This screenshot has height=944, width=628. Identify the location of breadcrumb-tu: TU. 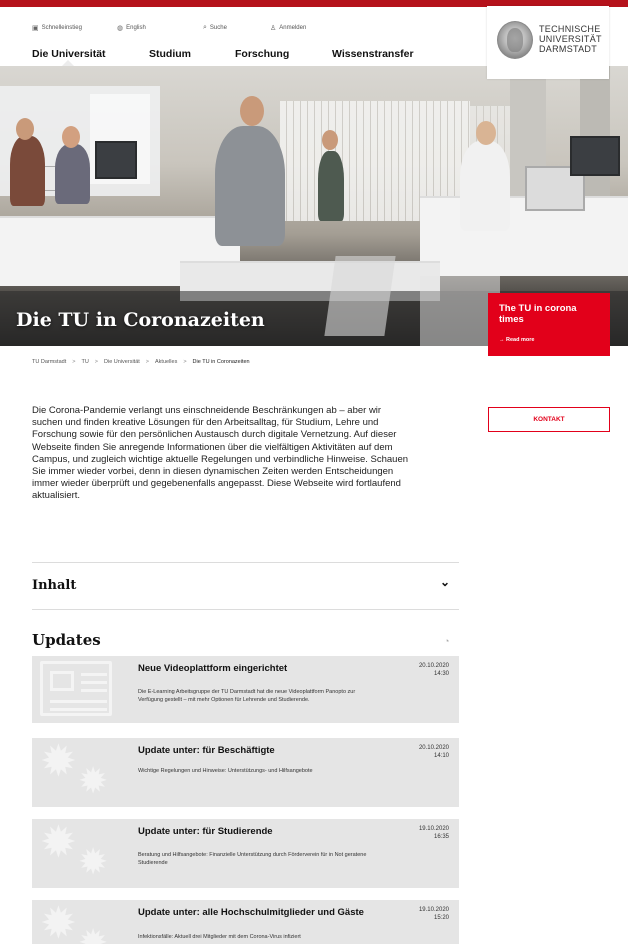
(84, 362).